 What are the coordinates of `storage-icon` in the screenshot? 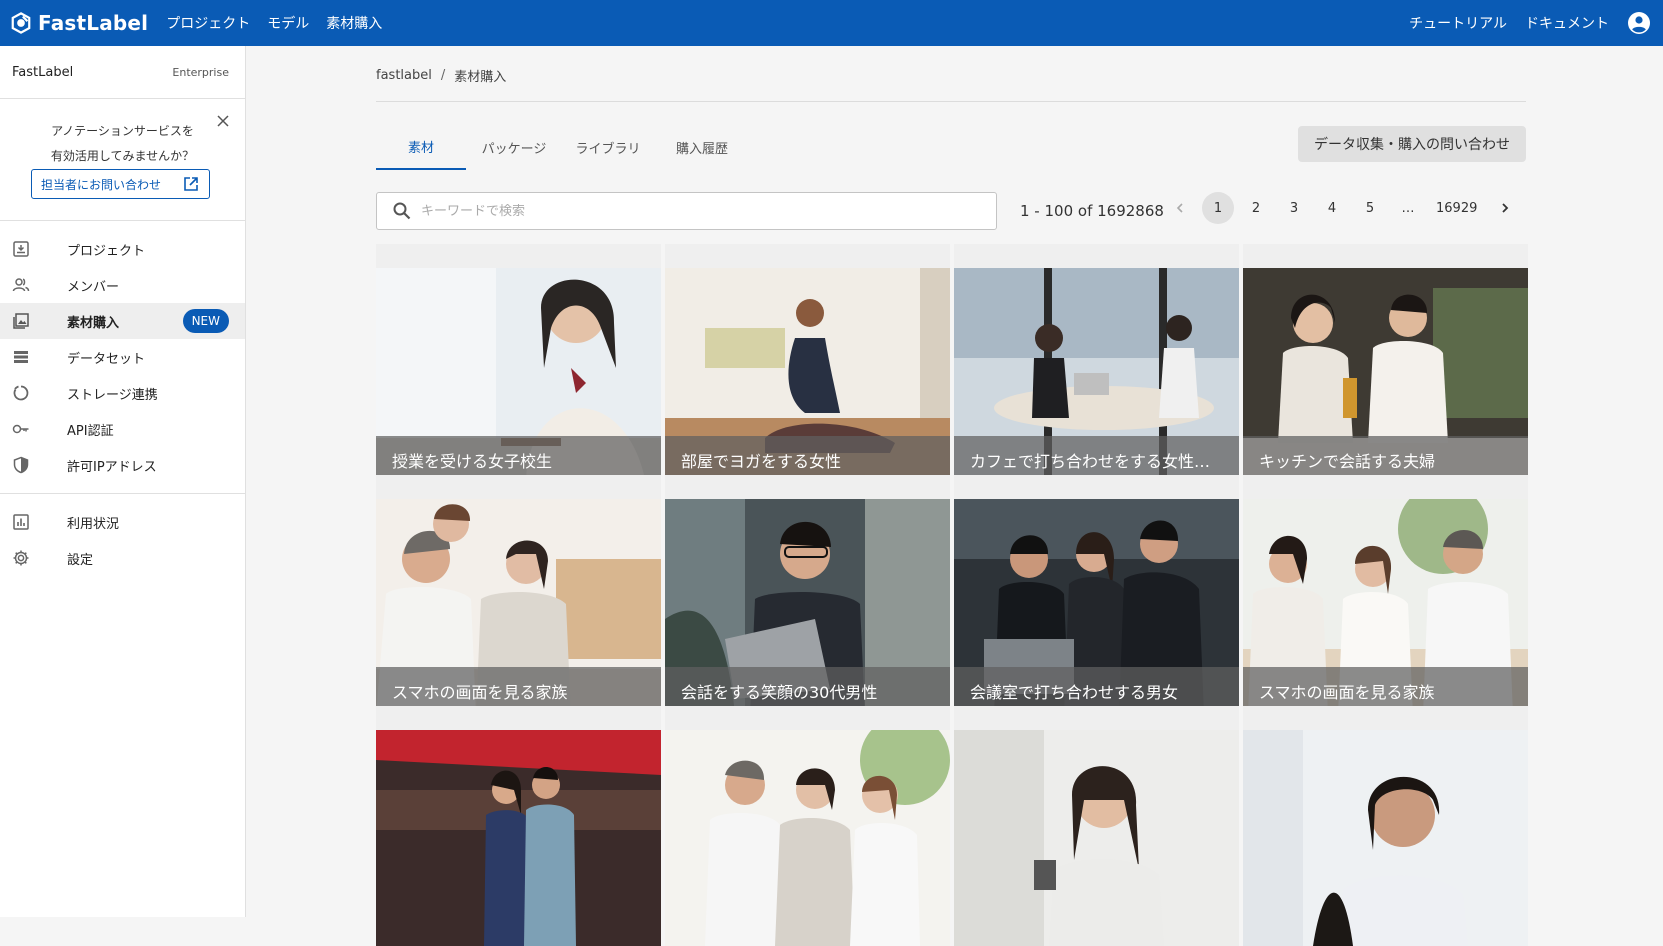 It's located at (21, 393).